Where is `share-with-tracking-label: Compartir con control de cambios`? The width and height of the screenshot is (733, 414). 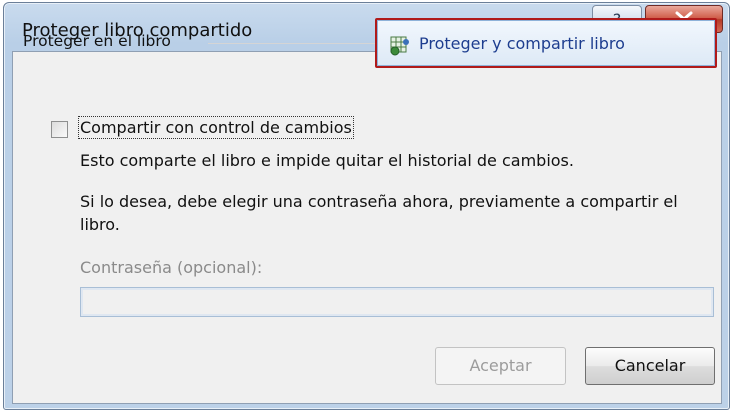
share-with-tracking-label: Compartir con control de cambios is located at coordinates (216, 127).